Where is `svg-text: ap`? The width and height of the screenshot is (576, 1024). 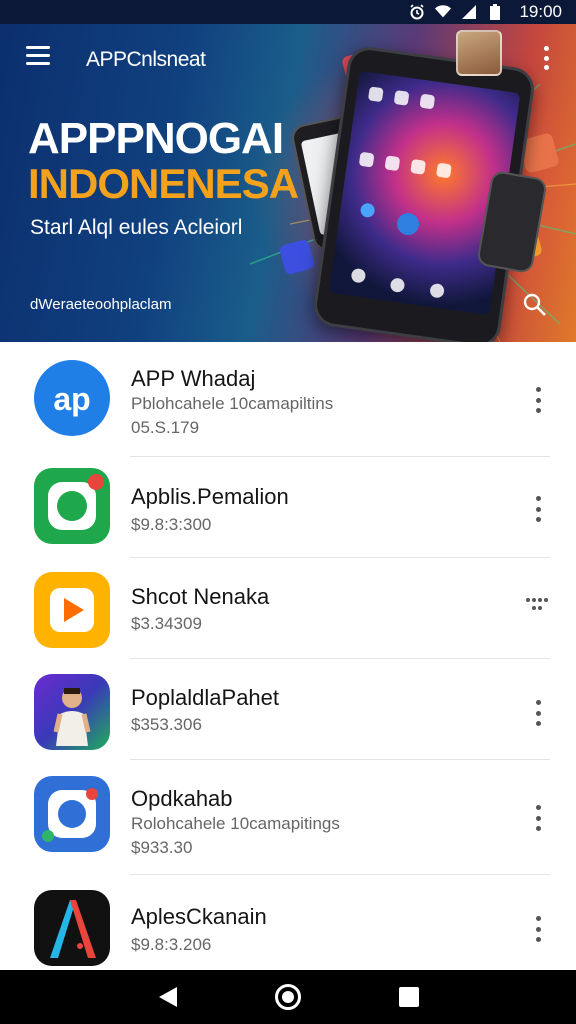
svg-text: ap is located at coordinates (71, 399).